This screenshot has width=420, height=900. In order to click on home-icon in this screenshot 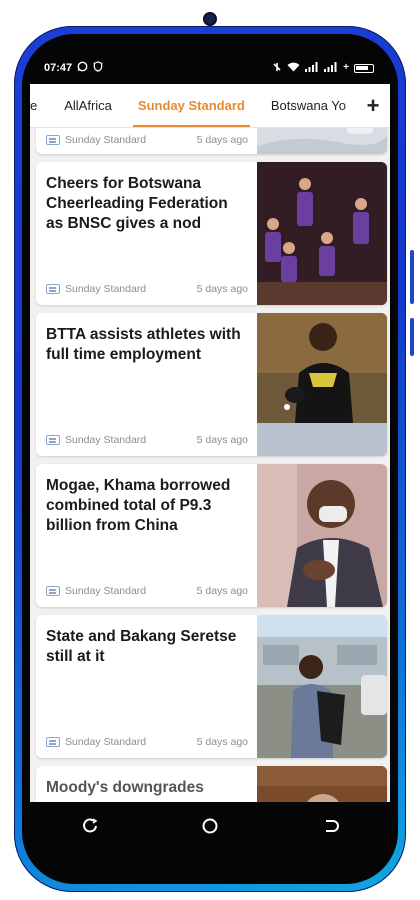, I will do `click(210, 826)`.